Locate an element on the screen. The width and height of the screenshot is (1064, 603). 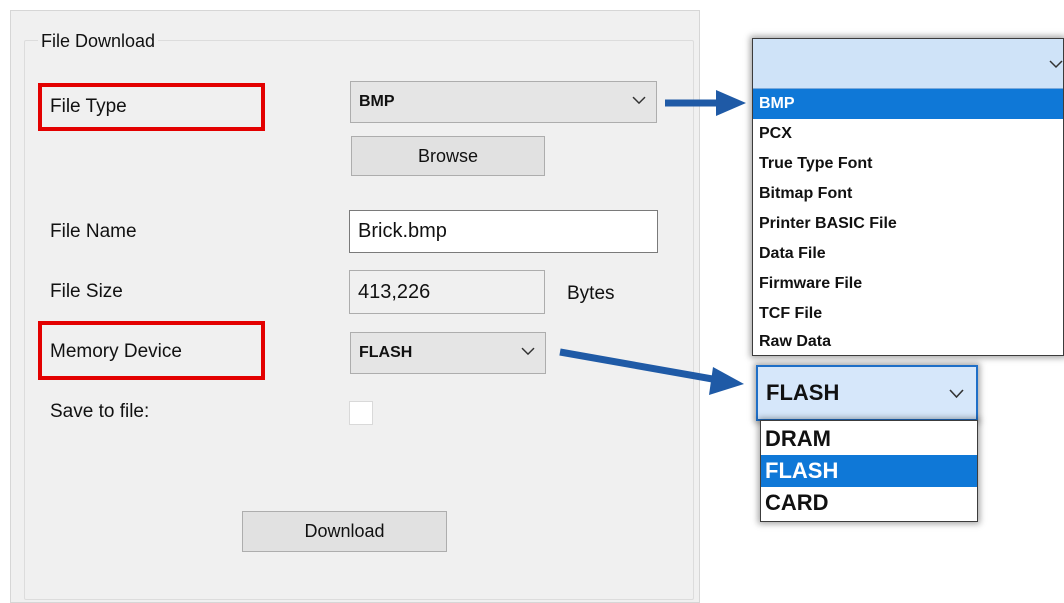
file-type-option: PCX is located at coordinates (908, 134).